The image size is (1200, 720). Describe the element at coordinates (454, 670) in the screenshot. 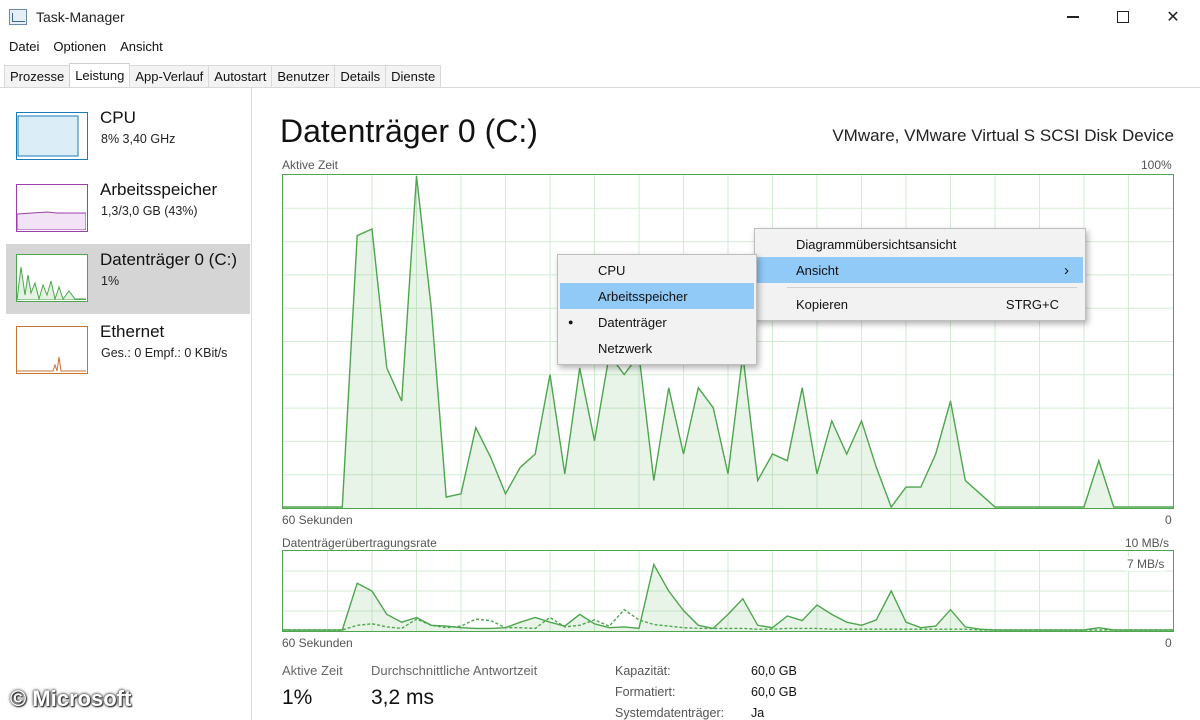

I see `response-time-label: Durchschnittliche Antwortzeit` at that location.